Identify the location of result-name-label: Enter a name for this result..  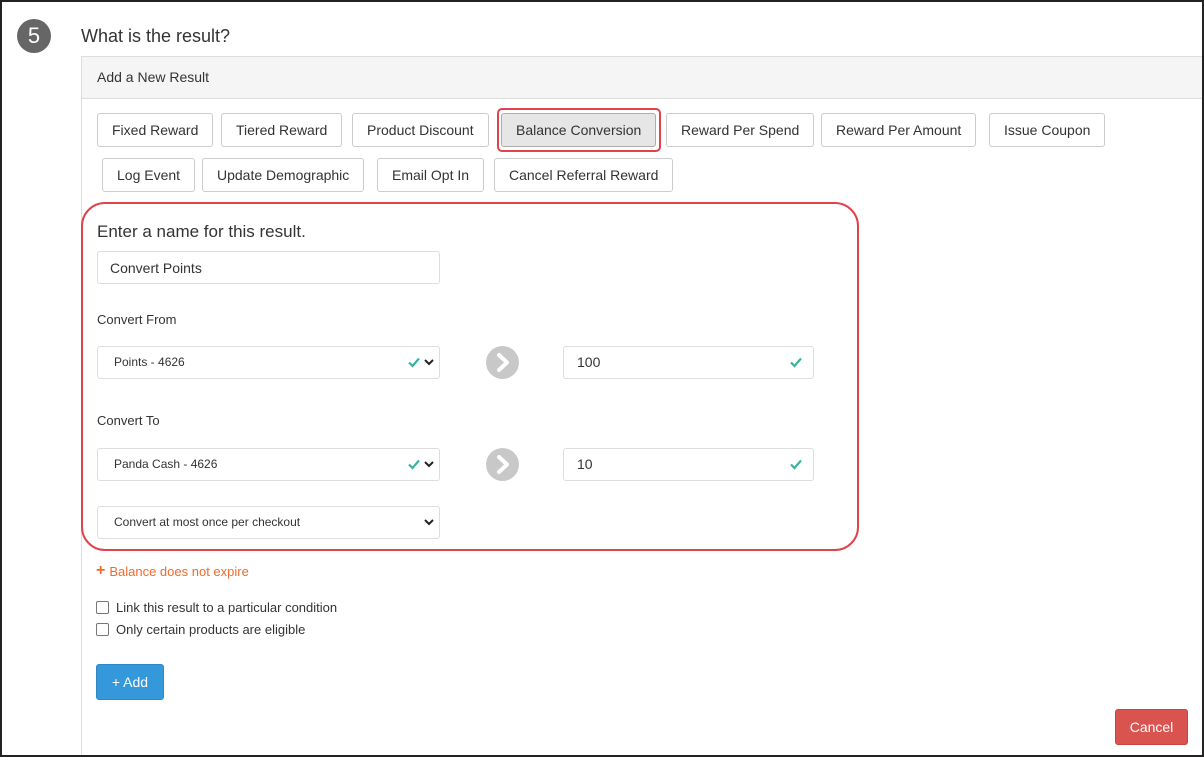
(201, 231).